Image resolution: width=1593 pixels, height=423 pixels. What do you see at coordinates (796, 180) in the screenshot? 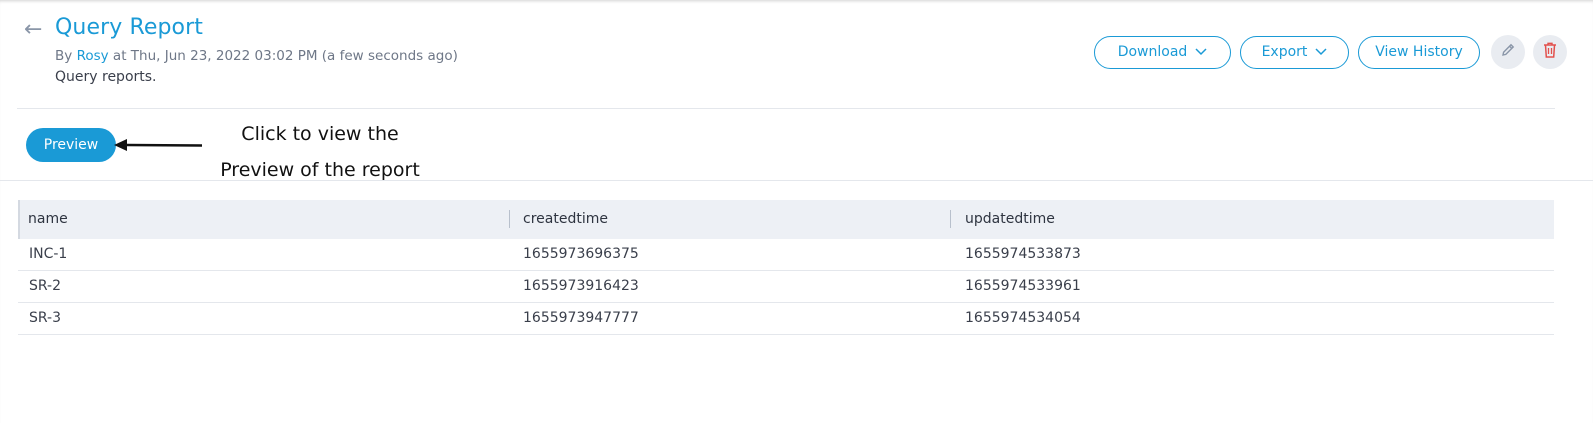
I see `preview-divider` at bounding box center [796, 180].